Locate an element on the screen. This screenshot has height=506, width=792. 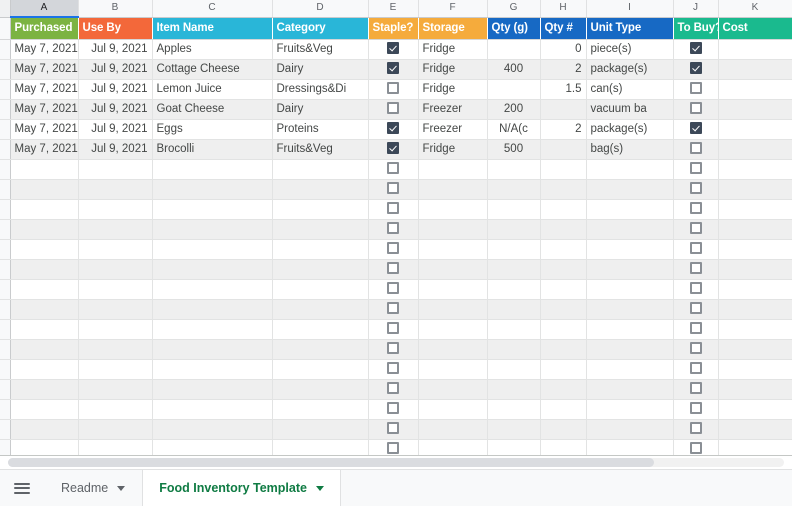
cell-storage: Fridge is located at coordinates (453, 69).